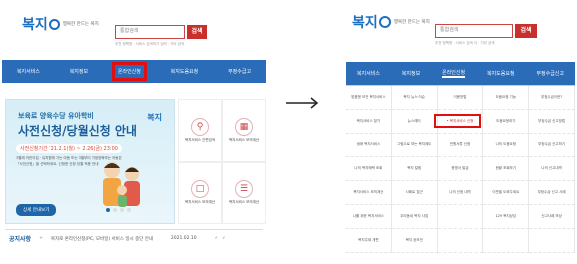  I want to click on notice-label: 공지사항, so click(20, 239).